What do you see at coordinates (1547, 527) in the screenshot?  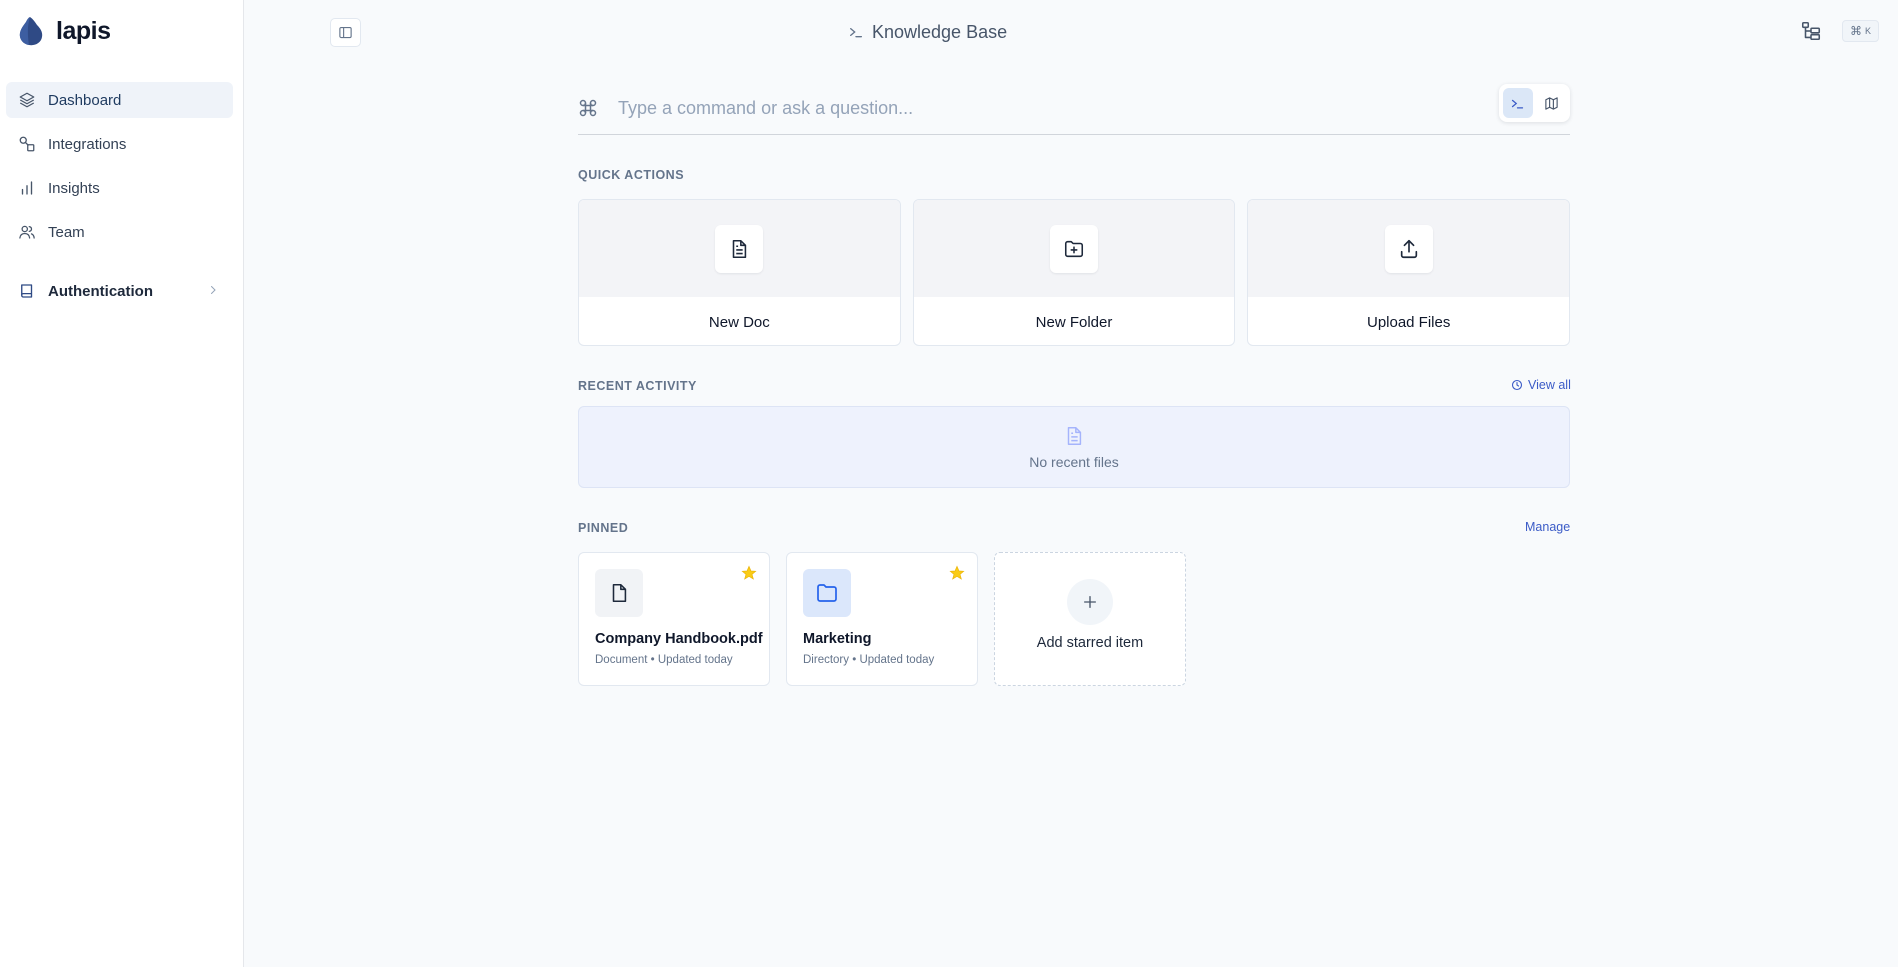 I see `manage-pinned-link: Manage` at bounding box center [1547, 527].